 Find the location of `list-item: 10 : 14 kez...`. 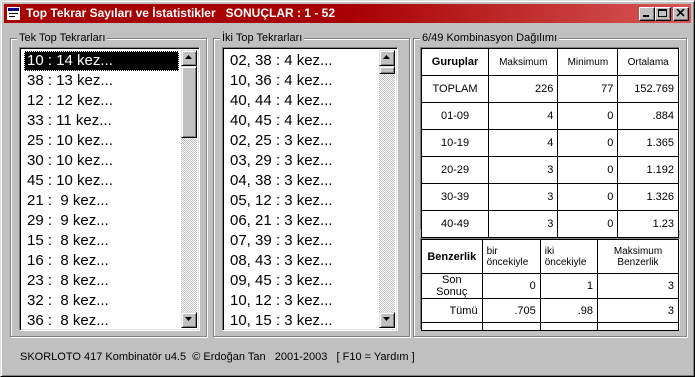

list-item: 10 : 14 kez... is located at coordinates (101, 61).